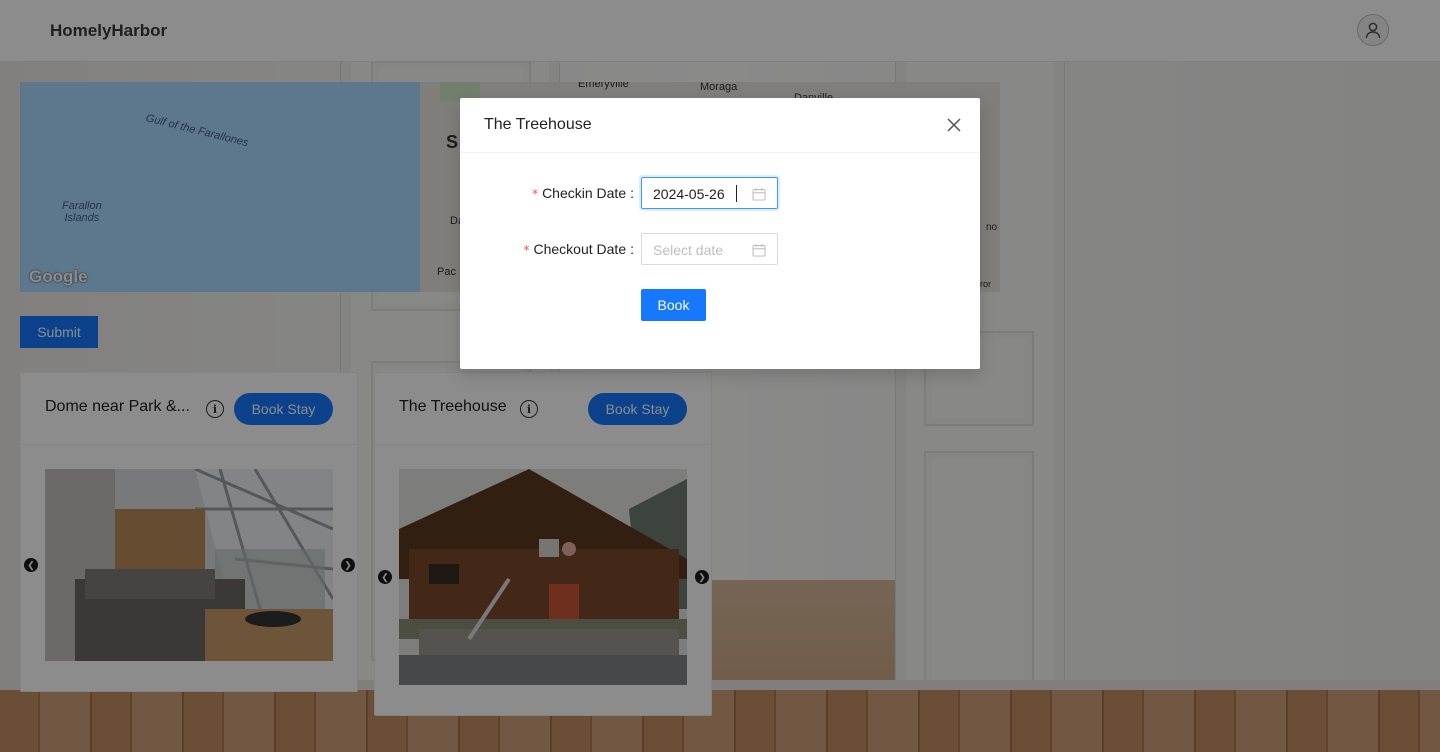 The width and height of the screenshot is (1440, 752). Describe the element at coordinates (688, 250) in the screenshot. I see `checkout-date-placeholder: Select date` at that location.